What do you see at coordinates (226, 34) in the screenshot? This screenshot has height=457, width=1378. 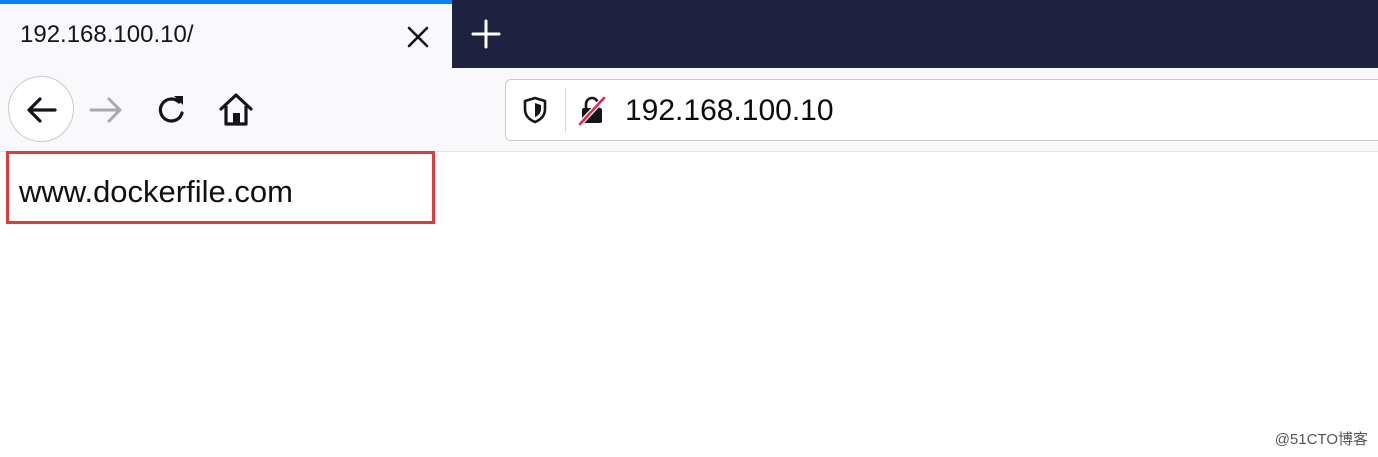 I see `active-tab: 192.168.100.10/` at bounding box center [226, 34].